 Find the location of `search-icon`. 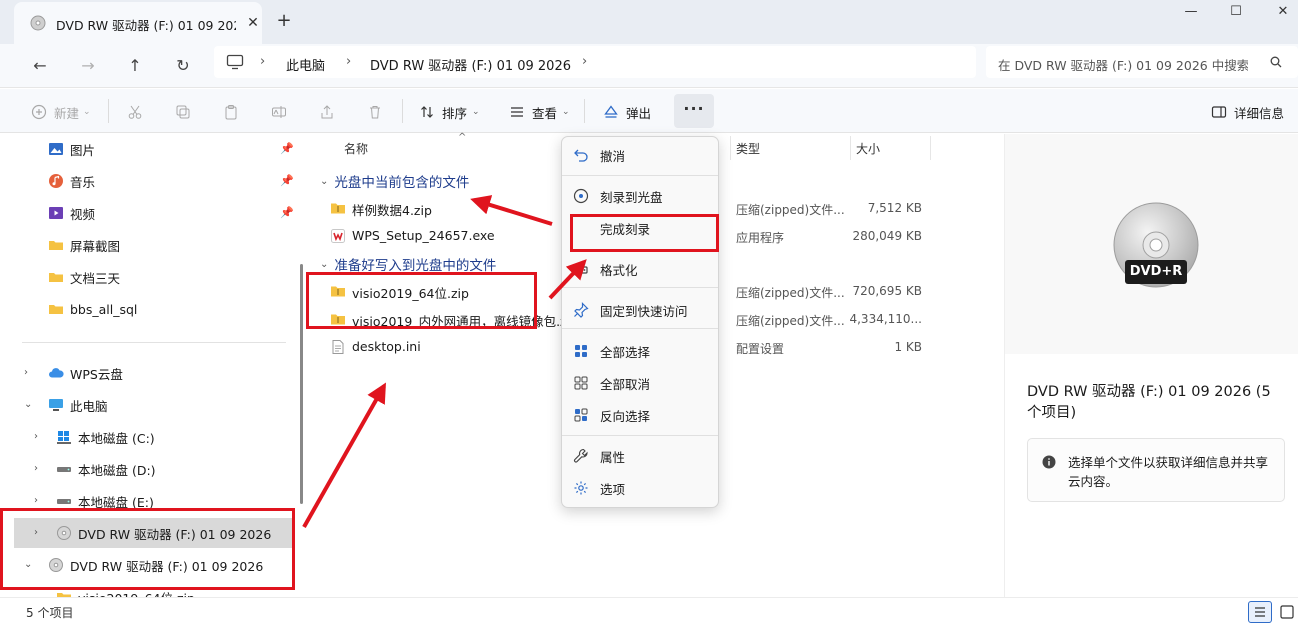

search-icon is located at coordinates (1276, 62).